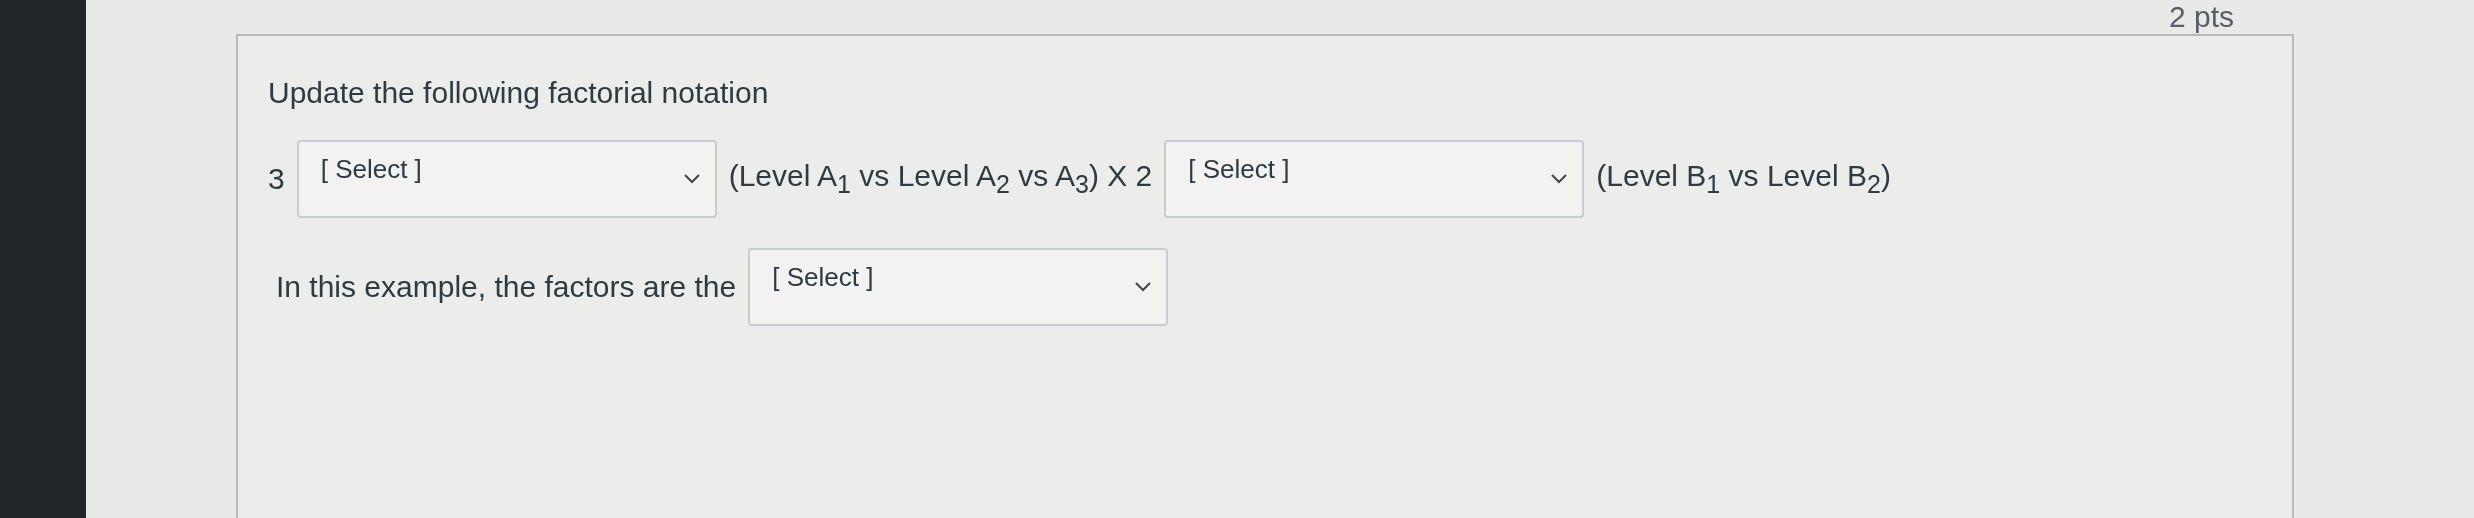 This screenshot has width=2474, height=518. Describe the element at coordinates (1743, 179) in the screenshot. I see `question-text: (Level B$_{1}$ vs Level B$_{2}$)` at that location.